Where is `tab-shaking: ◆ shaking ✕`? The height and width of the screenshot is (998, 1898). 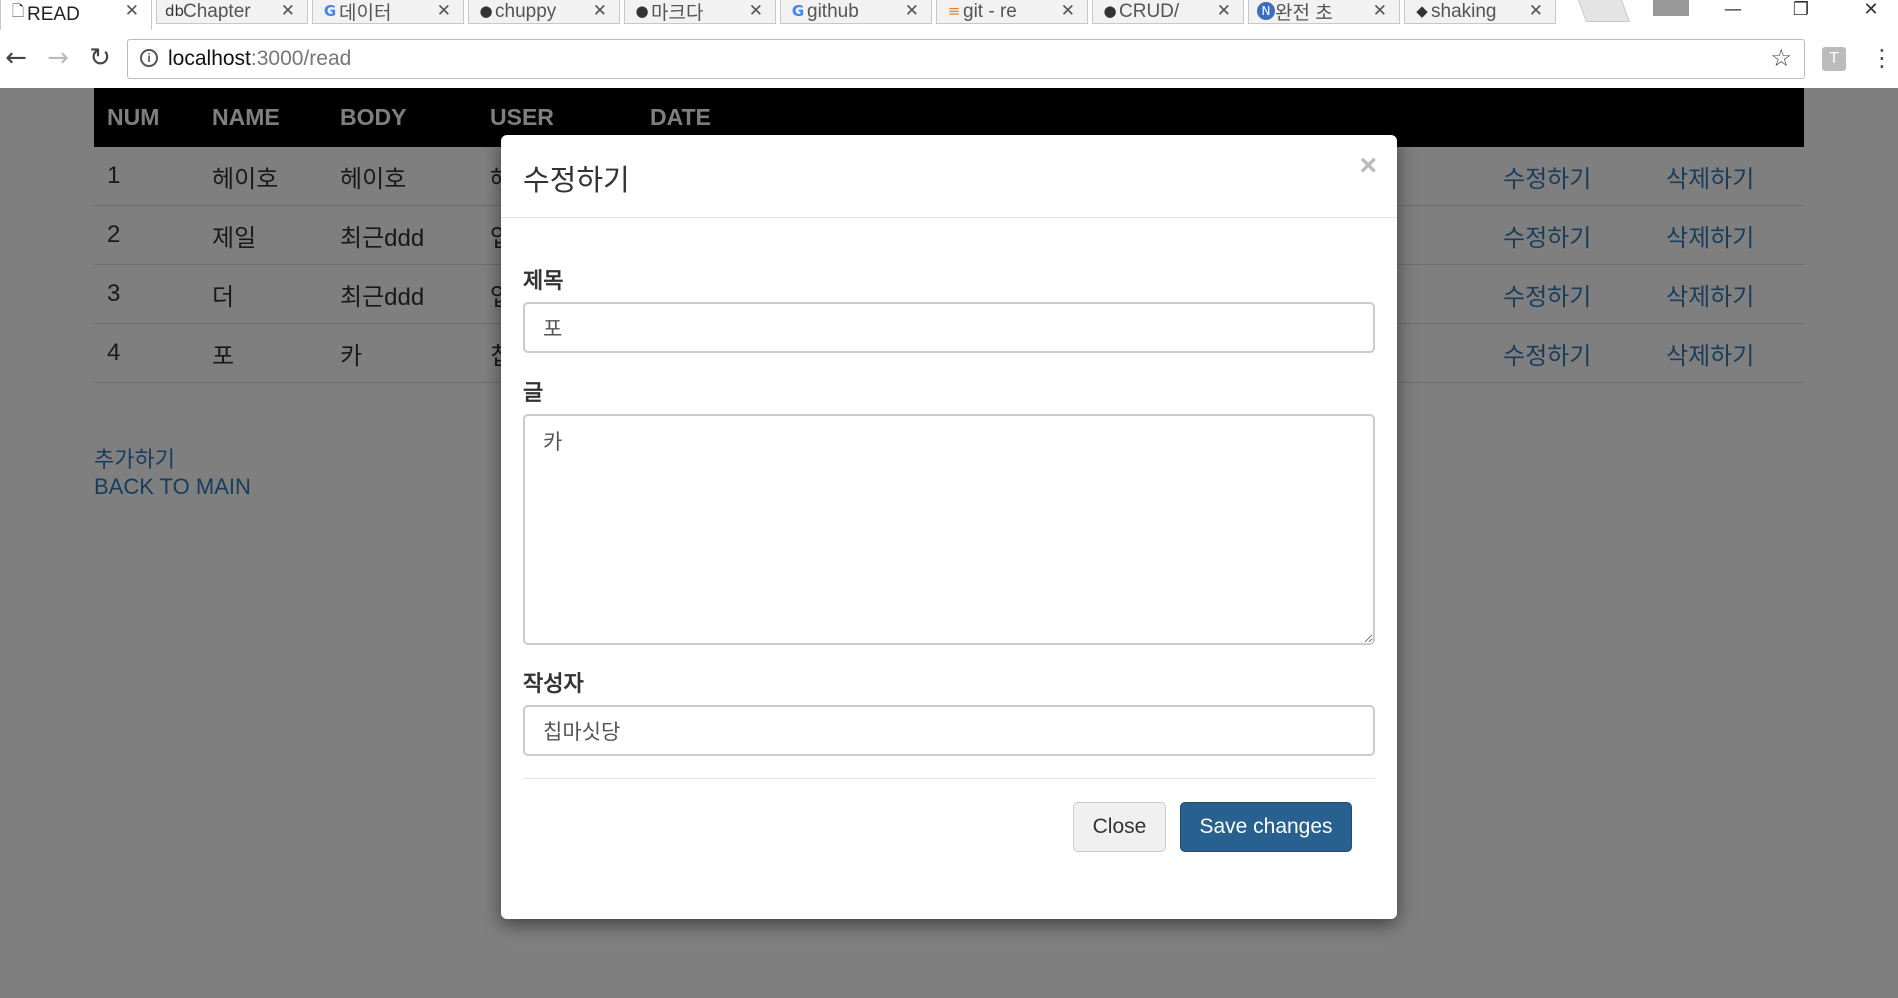
tab-shaking: ◆ shaking ✕ is located at coordinates (1480, 12).